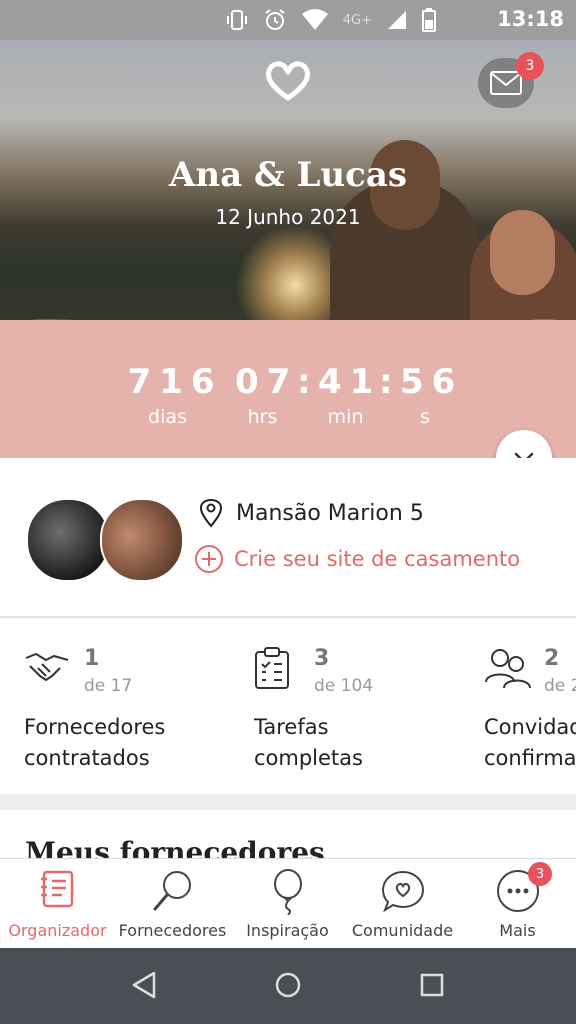 The width and height of the screenshot is (576, 1024). Describe the element at coordinates (369, 706) in the screenshot. I see `stat-tasks: 3 de 104 Tarefas completas` at that location.